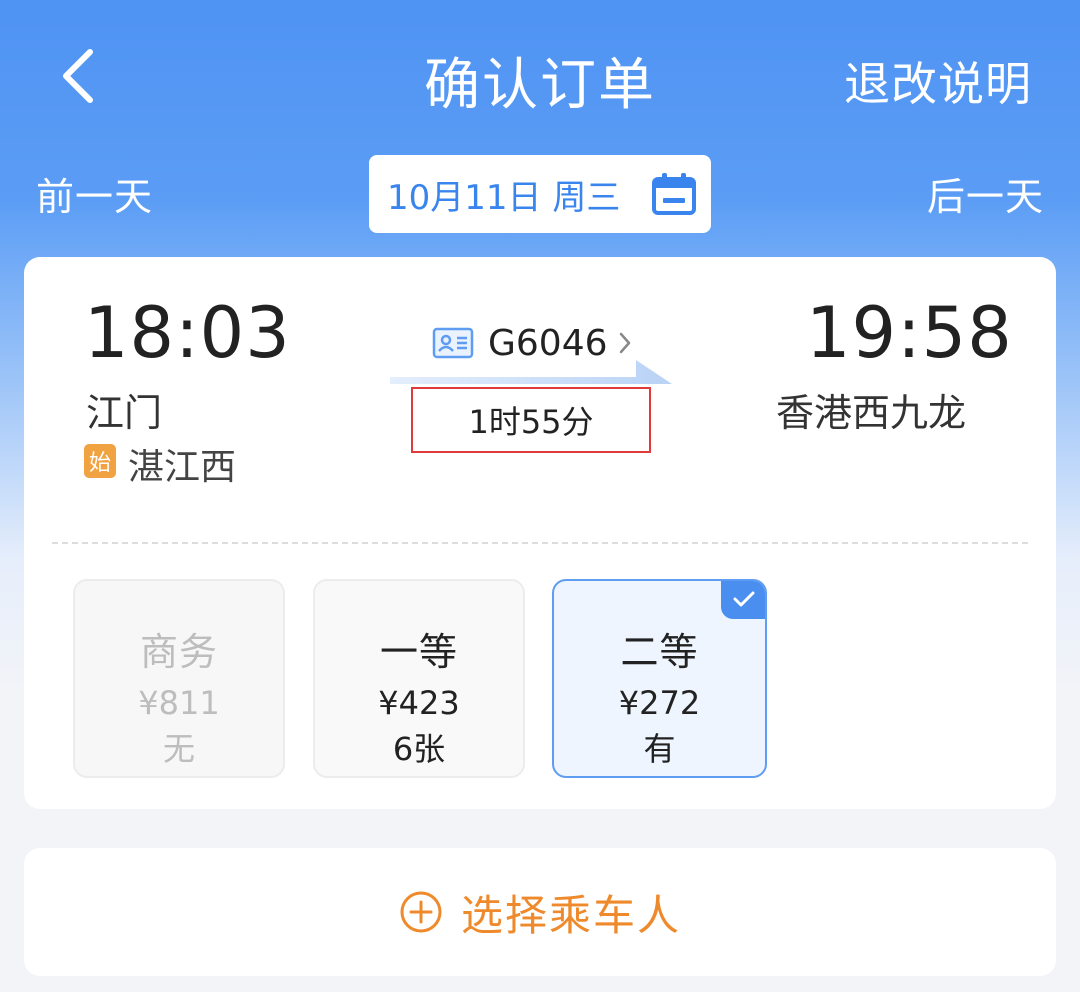 This screenshot has height=992, width=1080. I want to click on seat-class-name: 一等, so click(418, 652).